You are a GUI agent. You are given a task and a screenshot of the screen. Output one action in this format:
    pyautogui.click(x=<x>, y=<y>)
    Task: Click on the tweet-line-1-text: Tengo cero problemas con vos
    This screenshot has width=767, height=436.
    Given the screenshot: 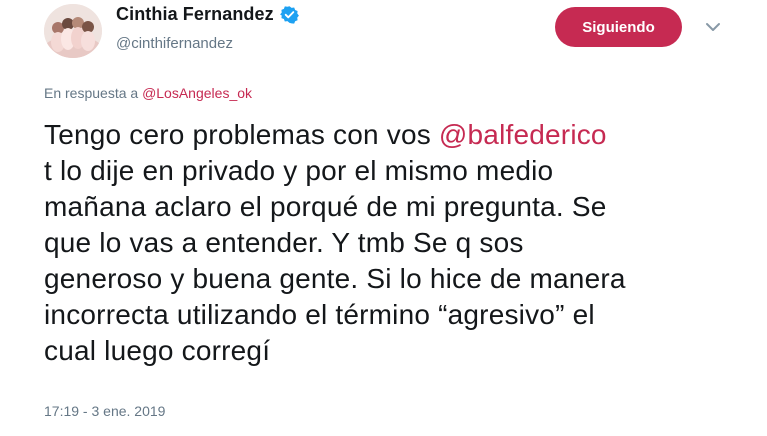 What is the action you would take?
    pyautogui.click(x=241, y=134)
    